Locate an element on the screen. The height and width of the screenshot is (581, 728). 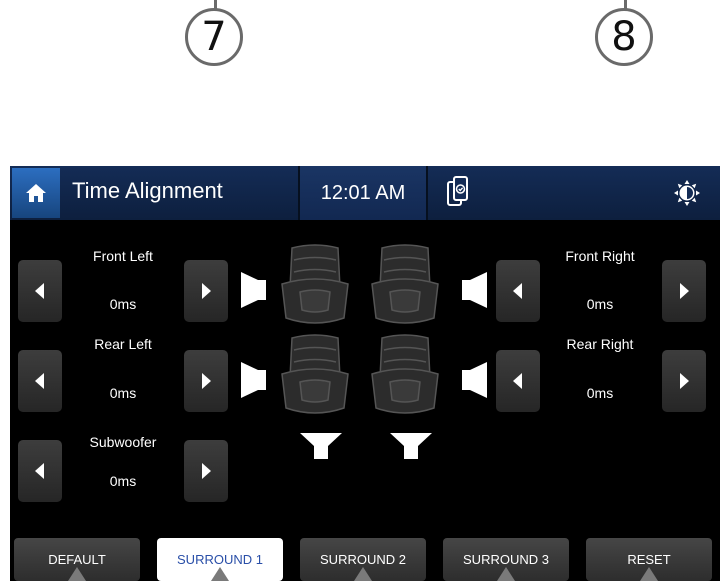
rear-right-value: 0ms is located at coordinates (600, 393).